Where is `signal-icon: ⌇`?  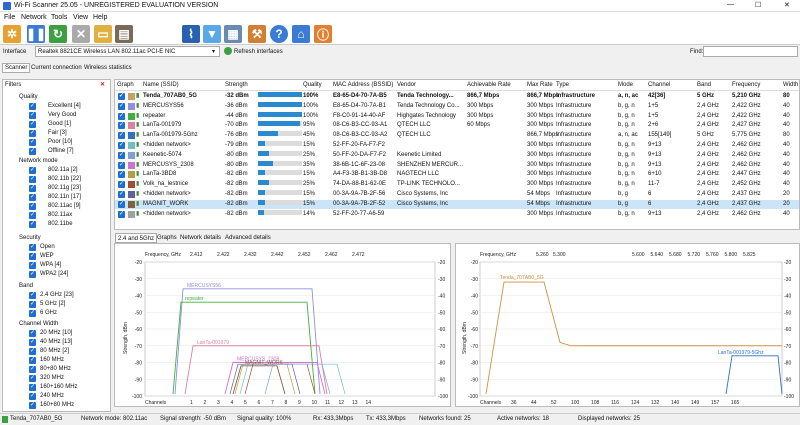 signal-icon: ⌇ is located at coordinates (191, 34).